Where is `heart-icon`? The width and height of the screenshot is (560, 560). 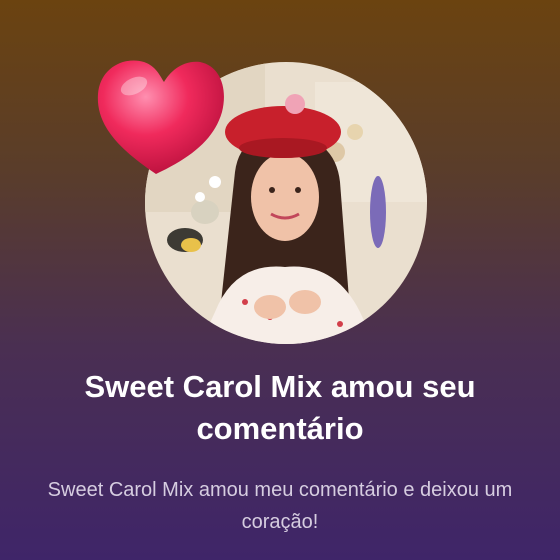
heart-icon is located at coordinates (161, 117).